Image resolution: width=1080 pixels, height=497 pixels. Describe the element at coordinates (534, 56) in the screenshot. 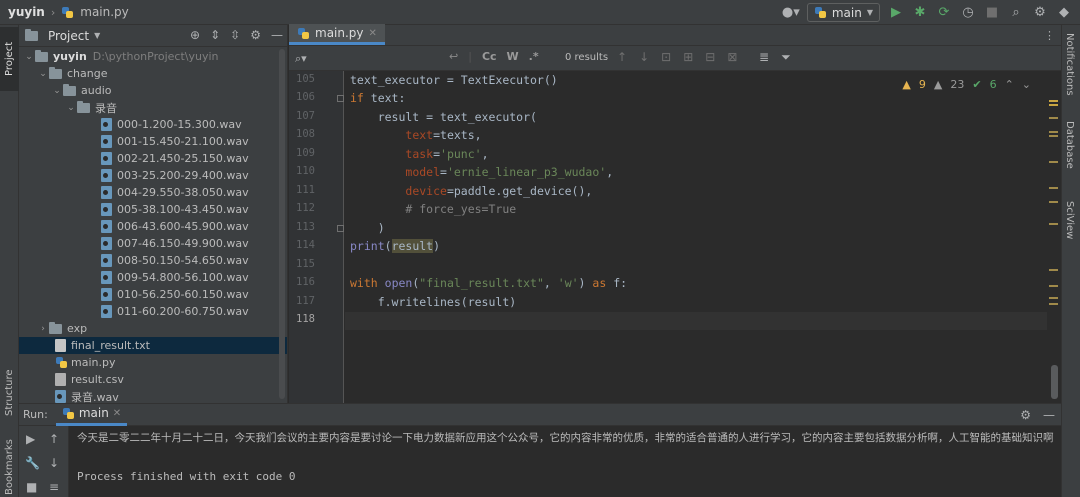

I see `regex-toggle: .*` at that location.